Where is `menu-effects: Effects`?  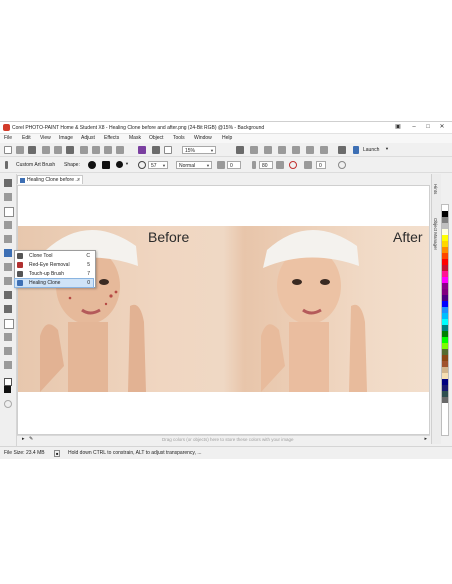 menu-effects: Effects is located at coordinates (111, 138).